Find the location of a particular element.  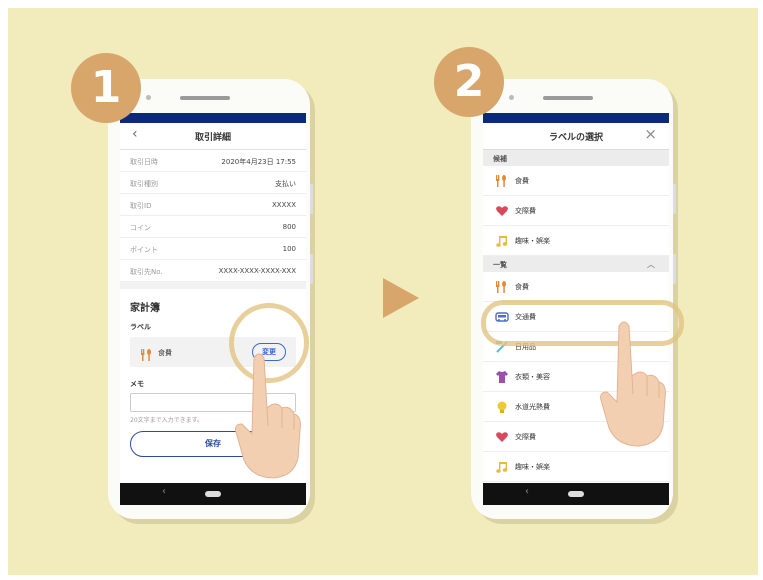

detail-row: 取引日時 2020年4月23日 17:55 is located at coordinates (213, 161).